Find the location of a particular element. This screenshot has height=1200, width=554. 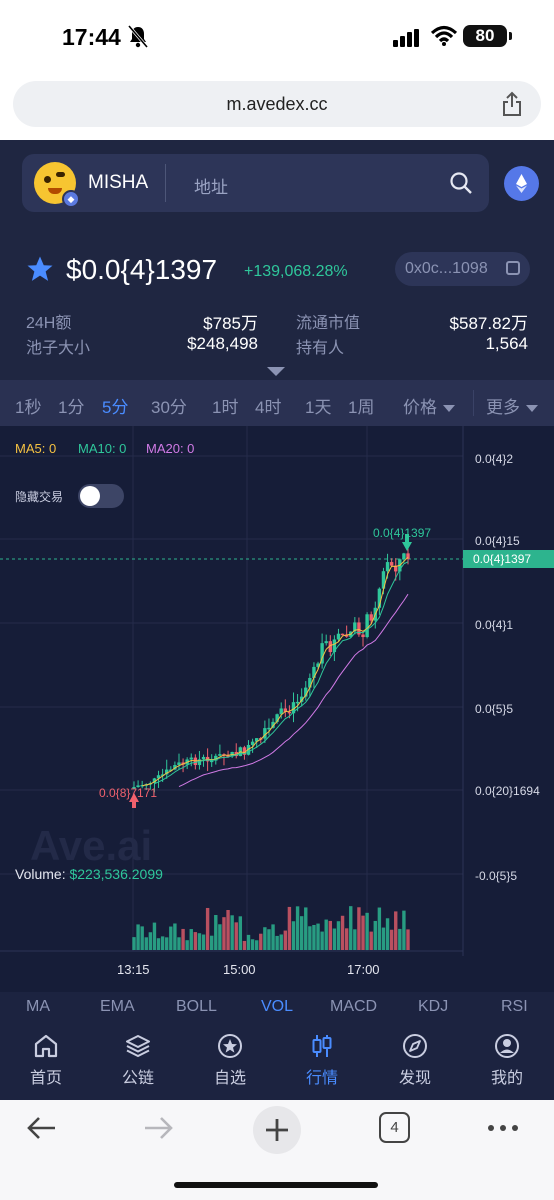

nav-watchlist-label: 自选 is located at coordinates (229, 1078).